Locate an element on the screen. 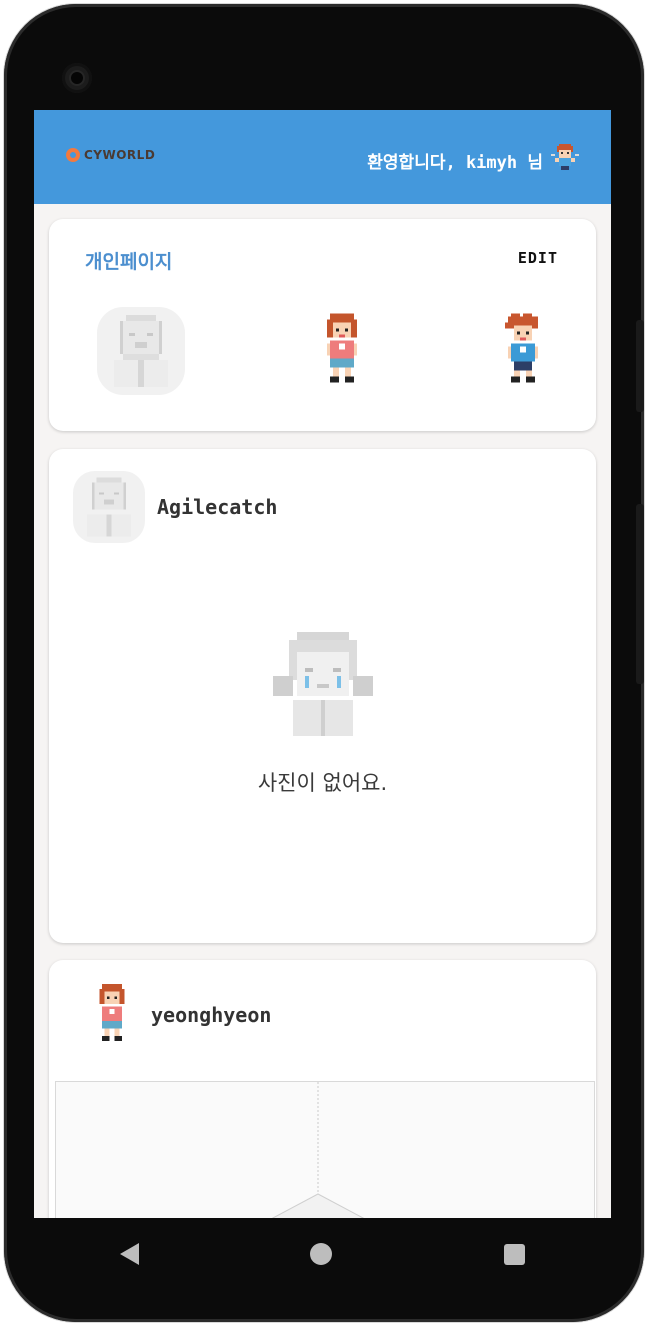  post-photo is located at coordinates (325, 1149).